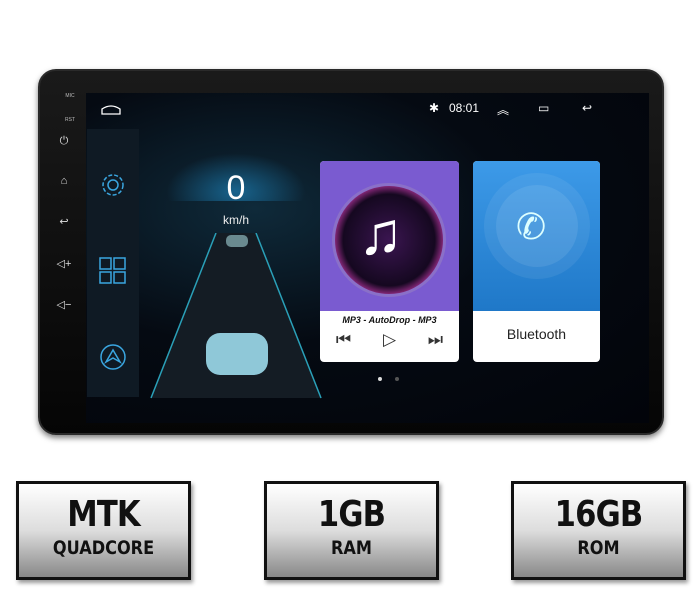 This screenshot has width=700, height=591. I want to click on badge-title: 1GB, so click(351, 514).